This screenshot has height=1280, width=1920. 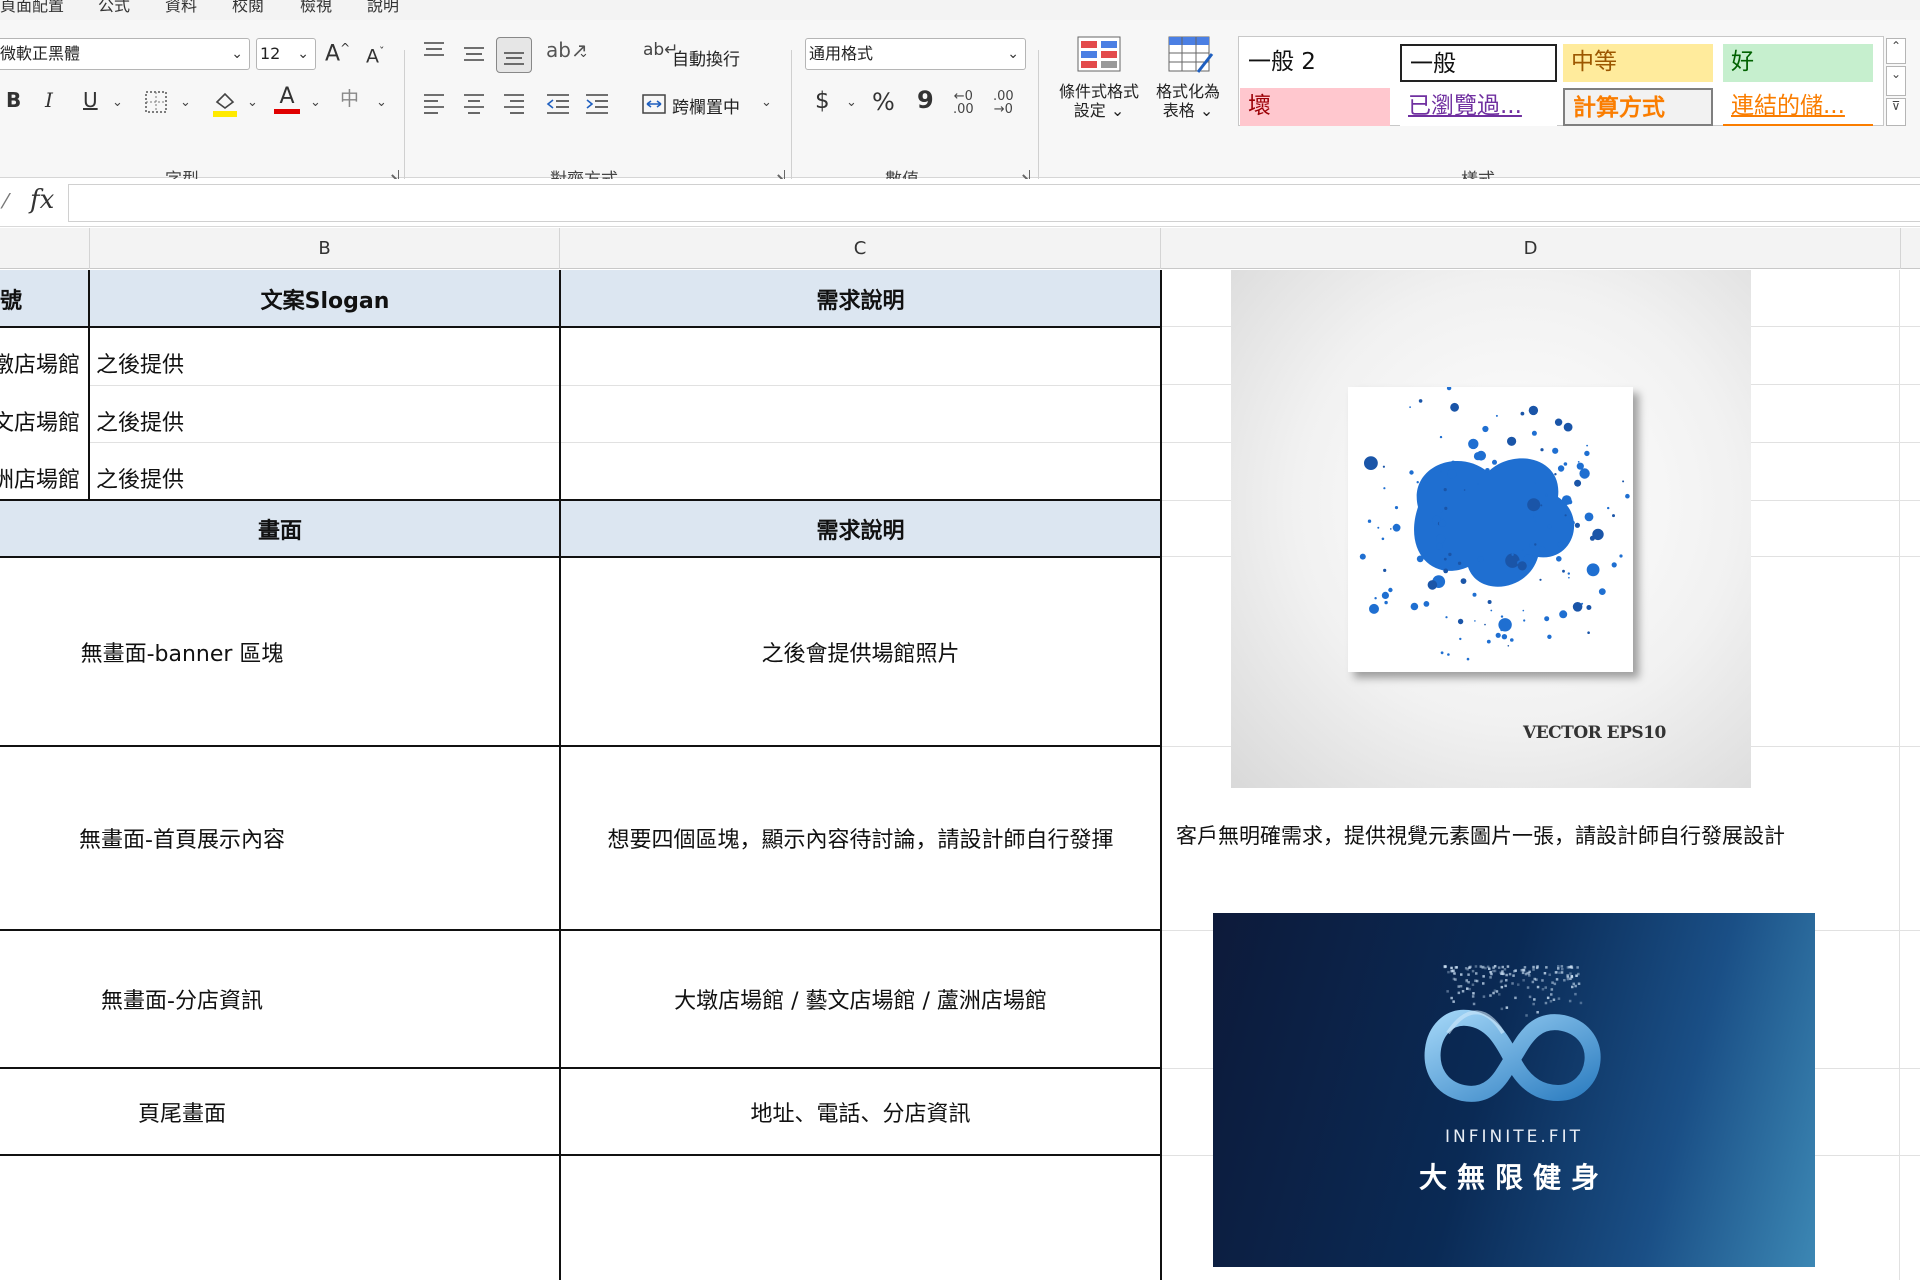 I want to click on decrease-decimal-button: .00 →0, so click(x=1003, y=103).